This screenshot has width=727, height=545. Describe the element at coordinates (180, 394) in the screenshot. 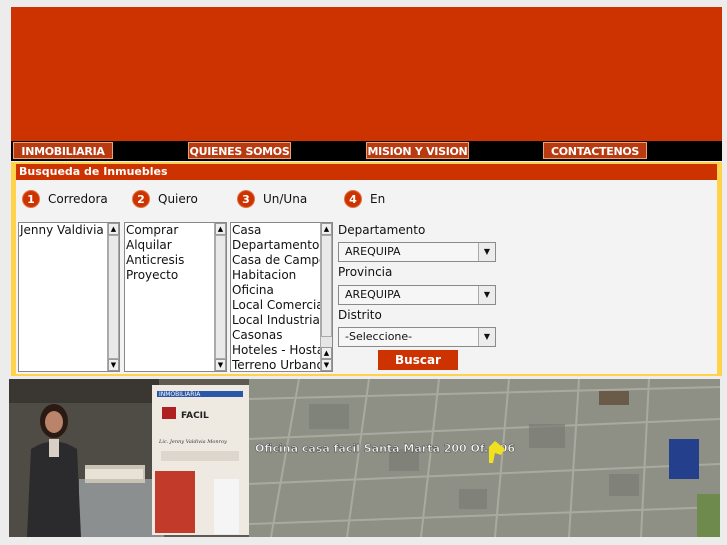

I see `sign-brand: INMOBILIARIA` at that location.